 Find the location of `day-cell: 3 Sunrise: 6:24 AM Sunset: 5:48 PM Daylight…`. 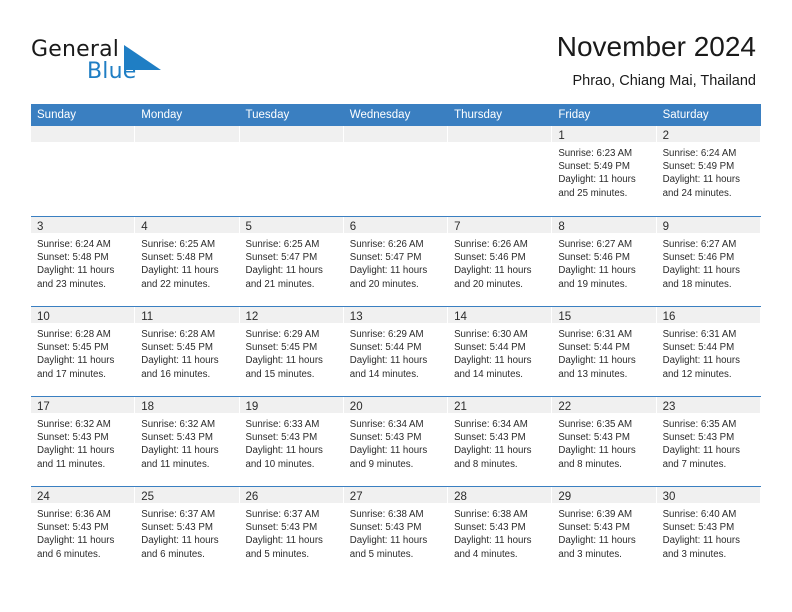

day-cell: 3 Sunrise: 6:24 AM Sunset: 5:48 PM Daylight… is located at coordinates (83, 261).